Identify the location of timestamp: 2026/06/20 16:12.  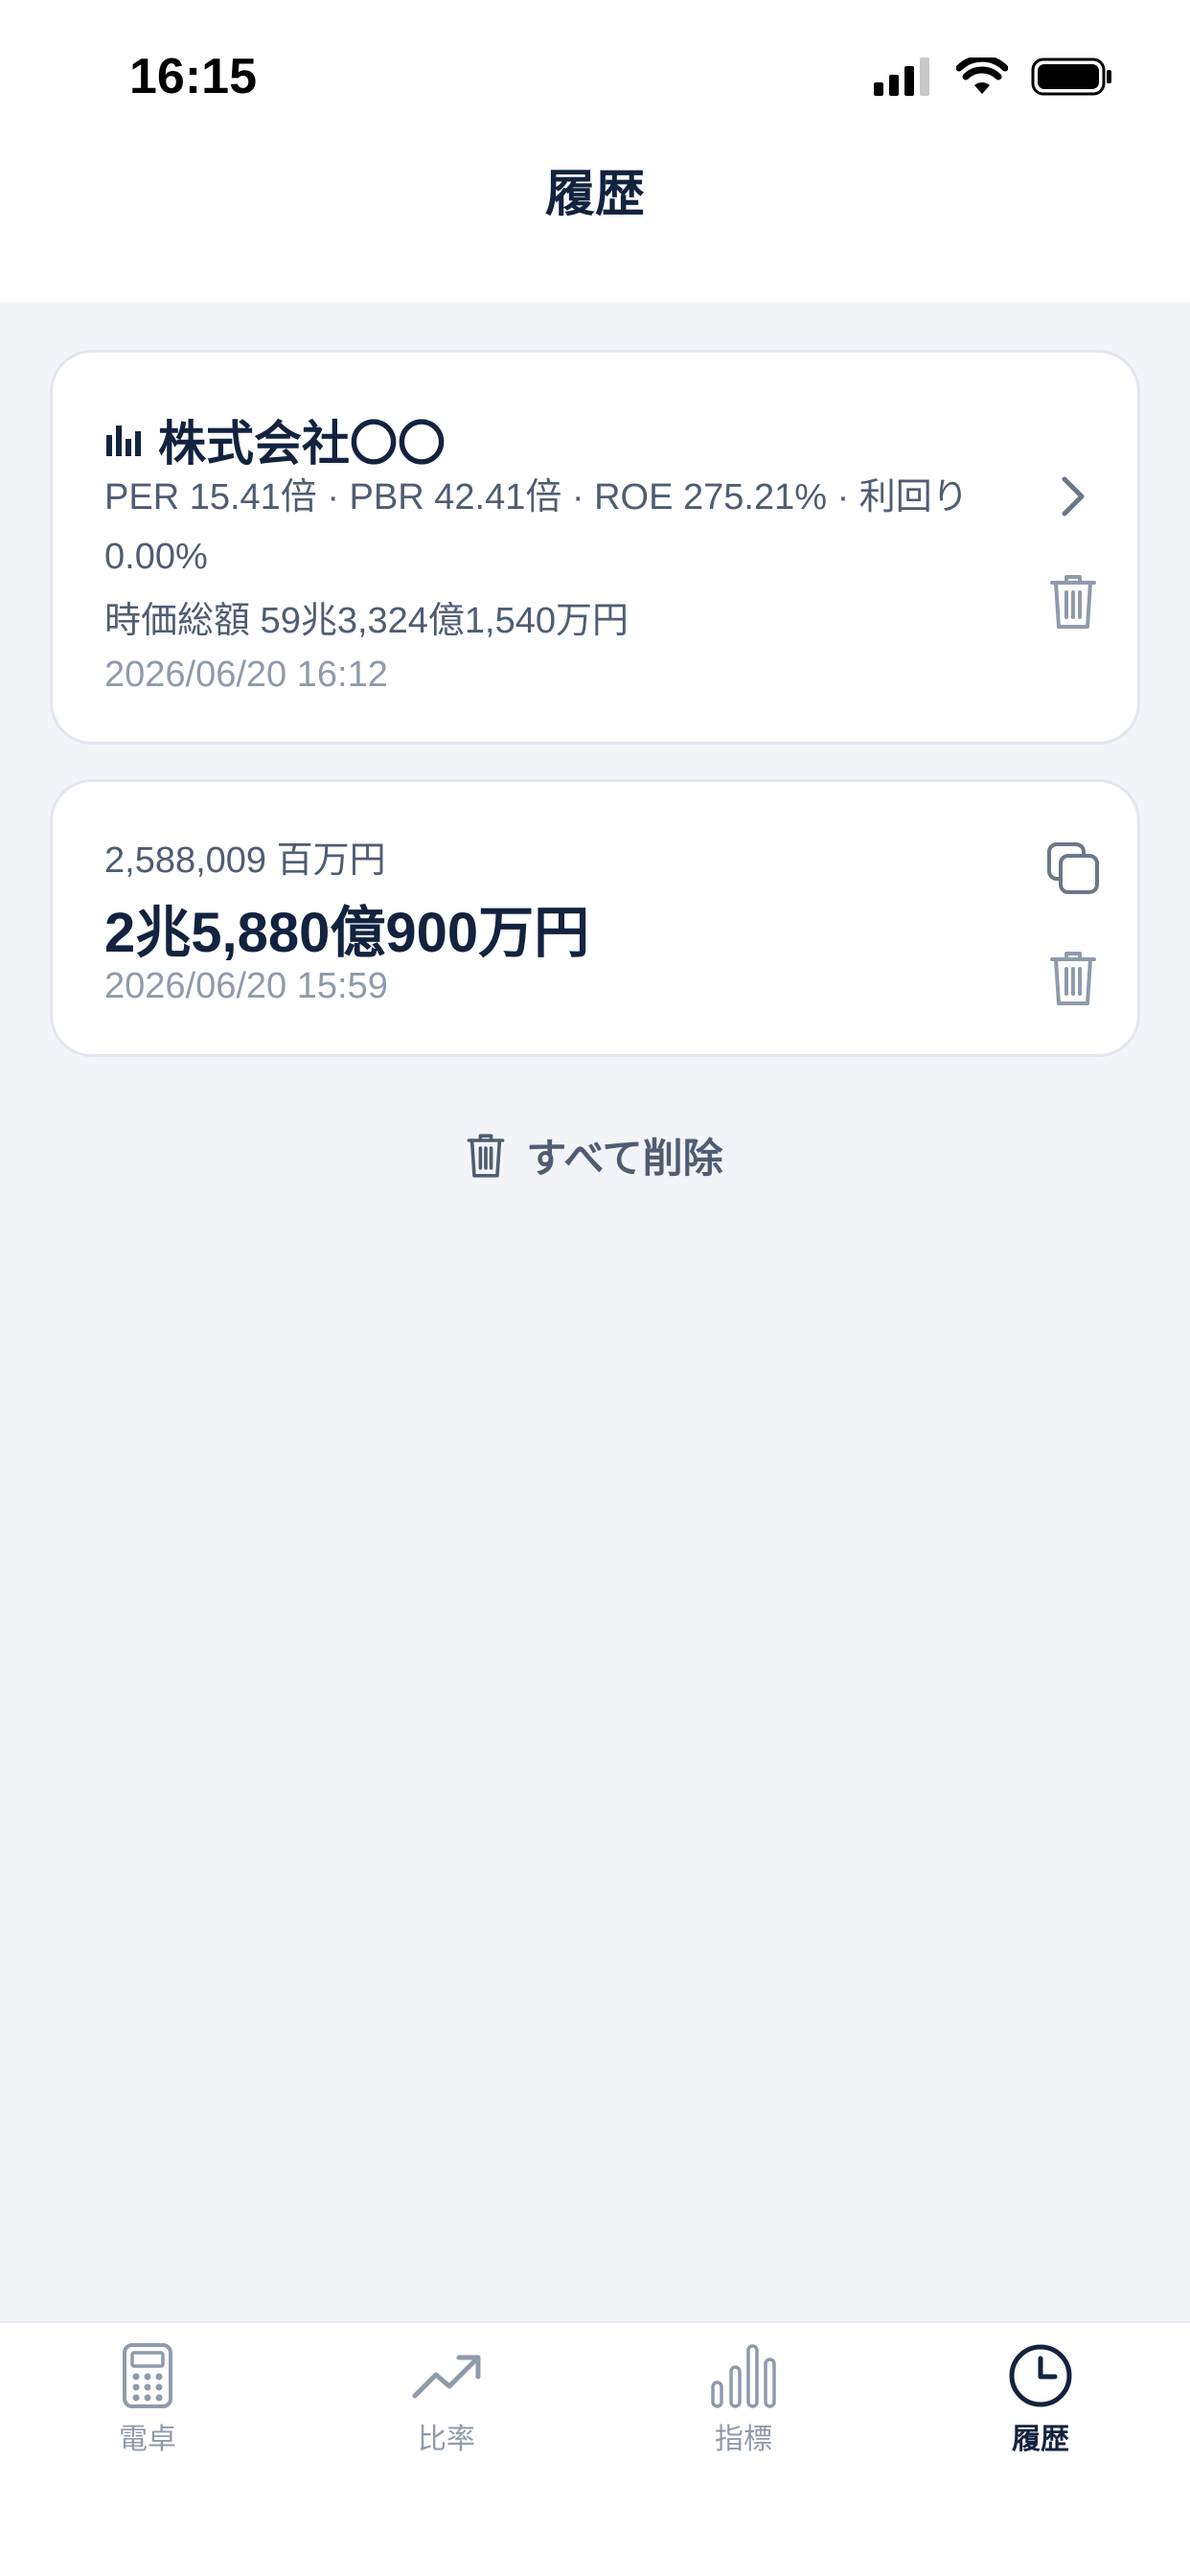
(246, 675).